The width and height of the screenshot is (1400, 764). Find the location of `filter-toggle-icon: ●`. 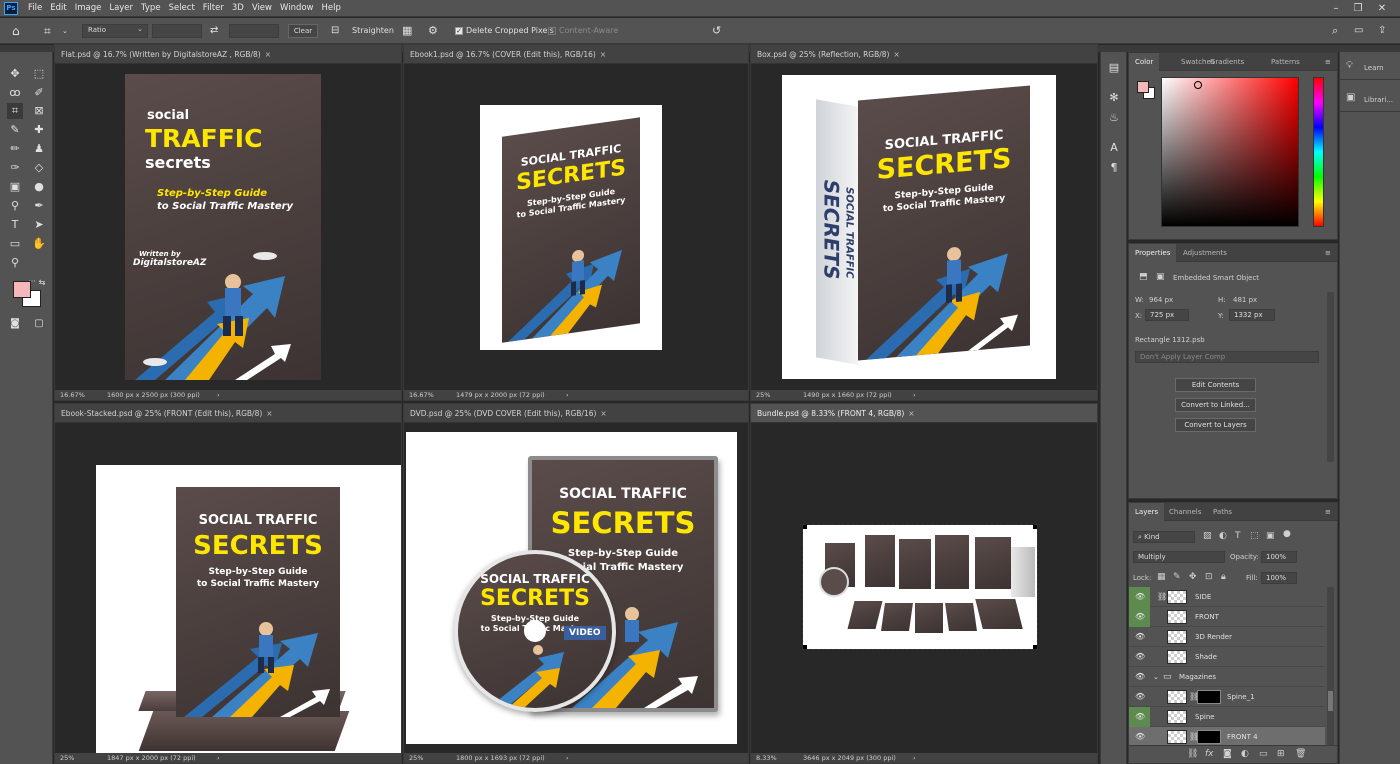

filter-toggle-icon: ● is located at coordinates (1287, 534).